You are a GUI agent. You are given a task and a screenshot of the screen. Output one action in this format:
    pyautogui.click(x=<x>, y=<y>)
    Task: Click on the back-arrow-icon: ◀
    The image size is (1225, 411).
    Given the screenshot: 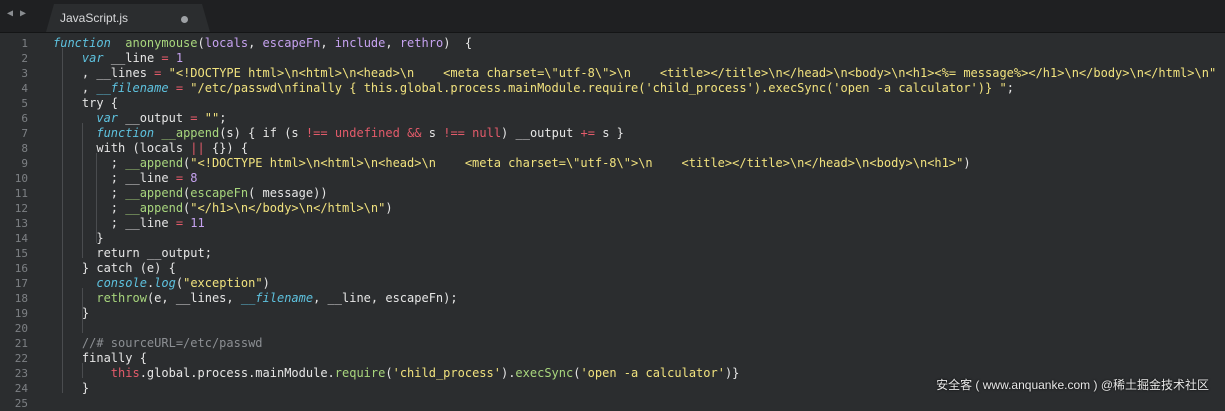 What is the action you would take?
    pyautogui.click(x=10, y=13)
    